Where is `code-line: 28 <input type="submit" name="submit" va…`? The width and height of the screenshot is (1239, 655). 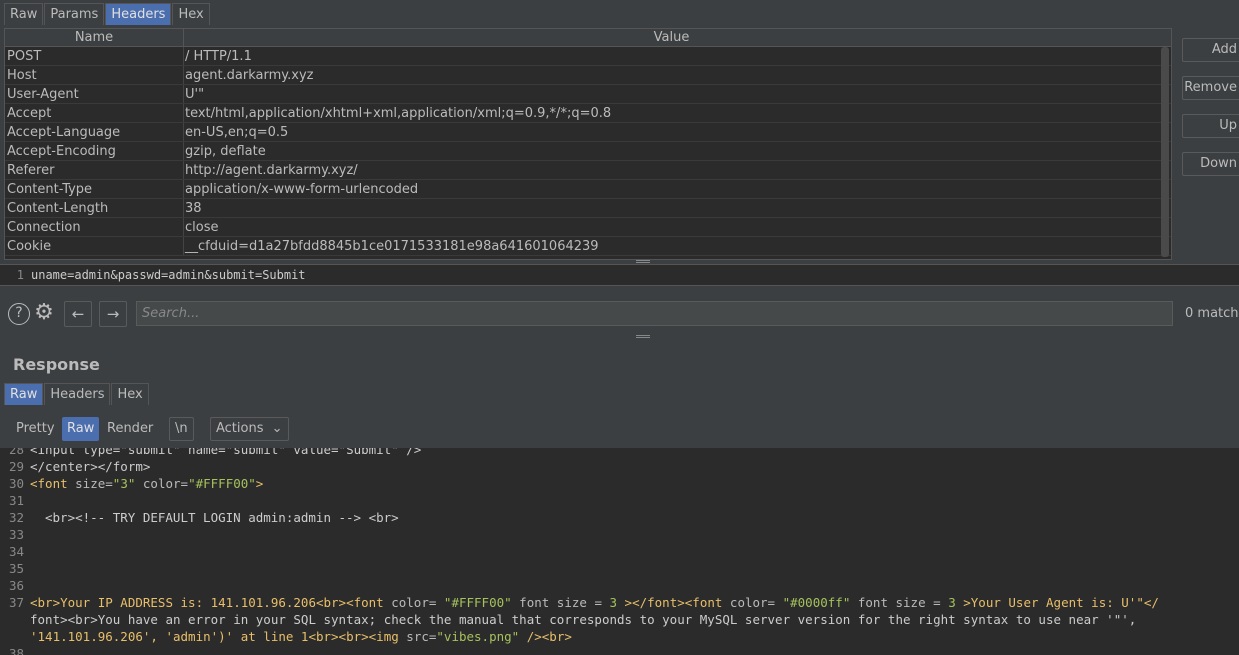
code-line: 28 <input type="submit" name="submit" va… is located at coordinates (619, 453).